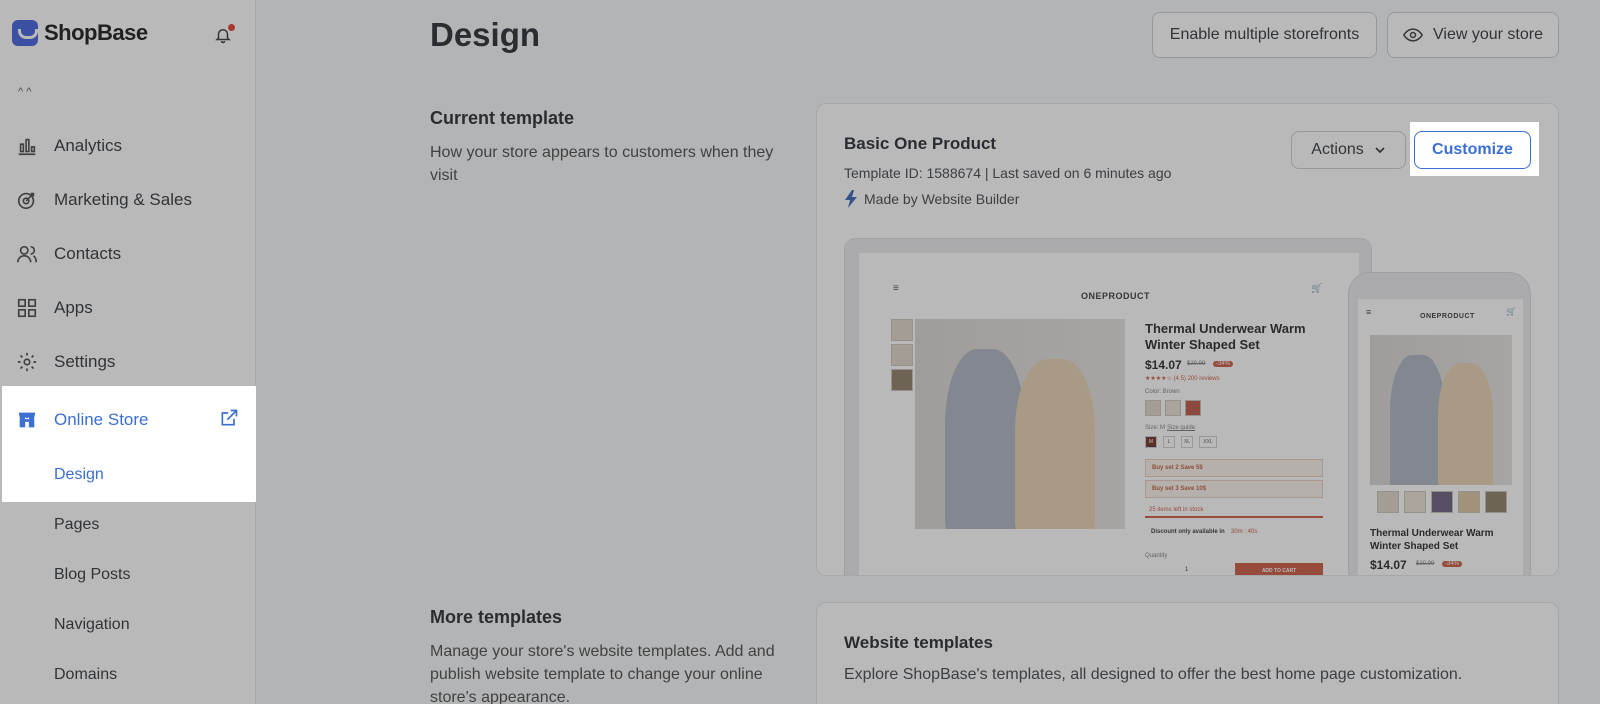 The image size is (1600, 704). What do you see at coordinates (85, 675) in the screenshot?
I see `sidebar-subitem-domains: Domains` at bounding box center [85, 675].